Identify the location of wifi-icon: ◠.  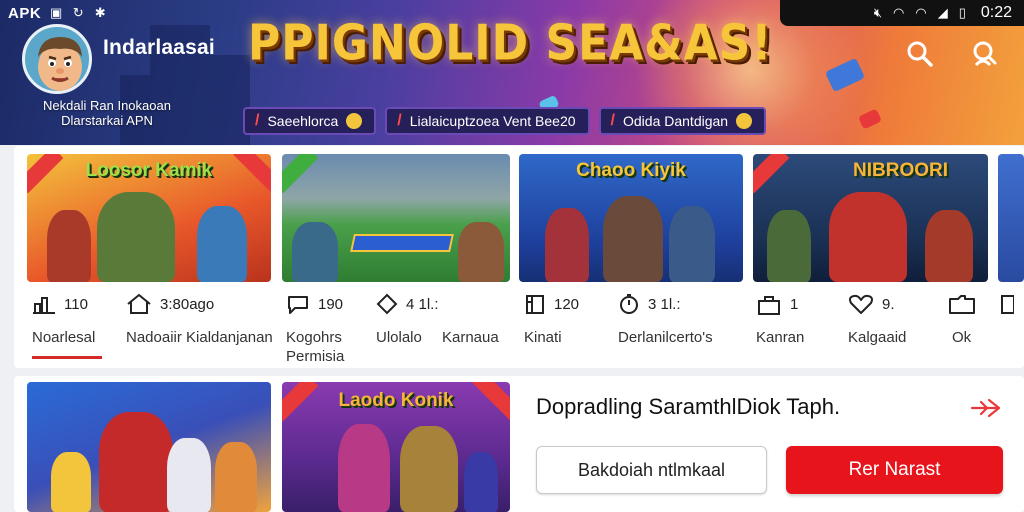
(899, 12).